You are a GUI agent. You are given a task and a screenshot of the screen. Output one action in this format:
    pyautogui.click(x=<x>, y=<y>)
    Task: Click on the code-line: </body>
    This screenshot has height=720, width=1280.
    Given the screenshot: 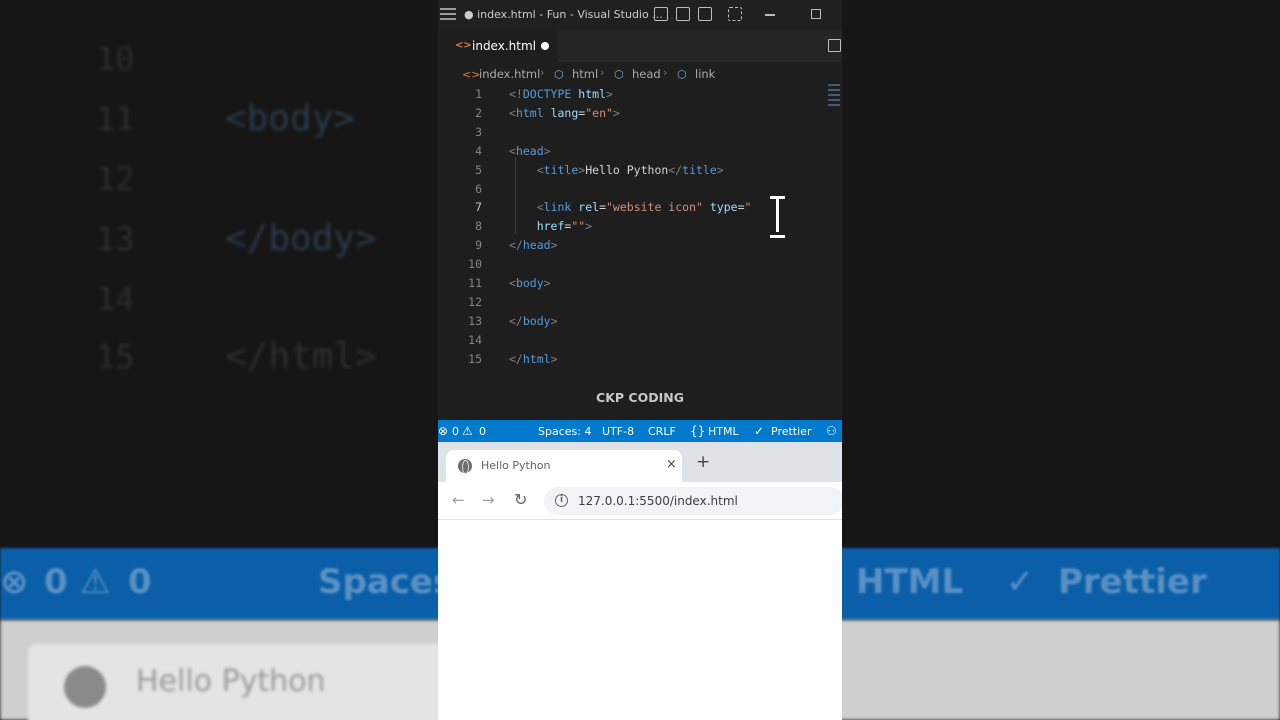 What is the action you would take?
    pyautogui.click(x=533, y=321)
    